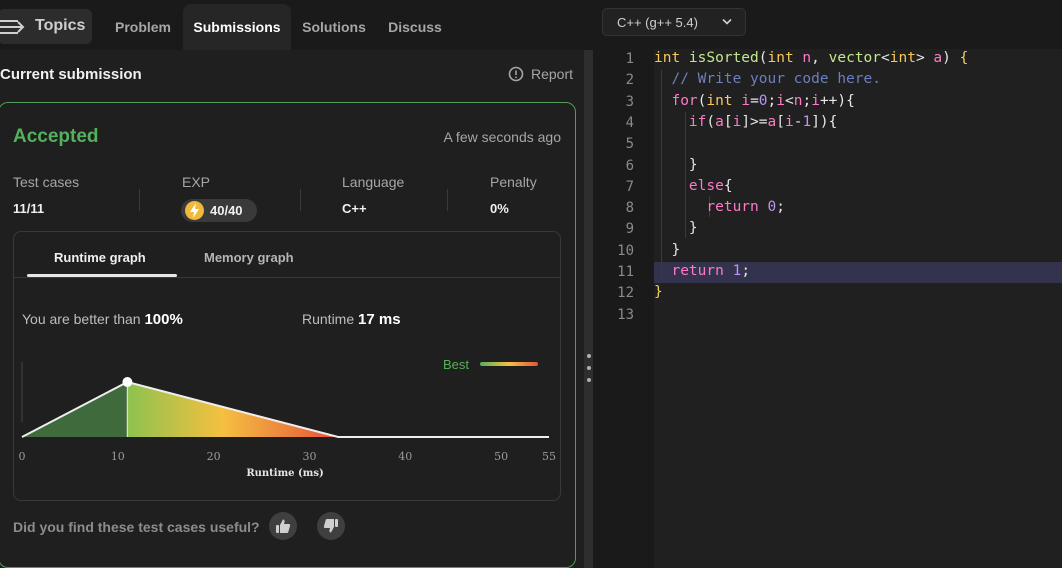 This screenshot has width=1062, height=568. Describe the element at coordinates (81, 319) in the screenshot. I see `percentile-label: You are better than` at that location.